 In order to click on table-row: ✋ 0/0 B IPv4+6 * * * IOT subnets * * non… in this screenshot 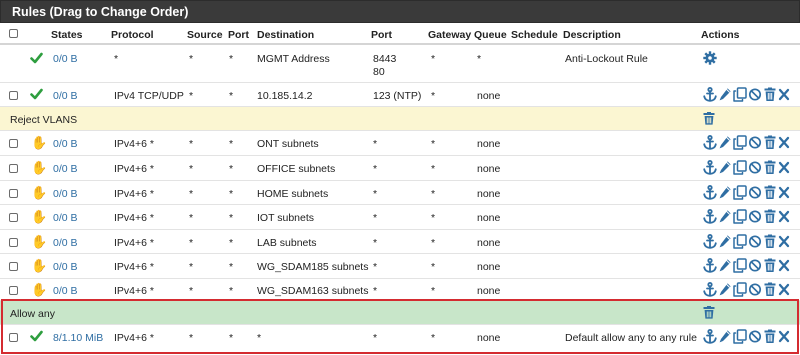, I will do `click(400, 217)`.